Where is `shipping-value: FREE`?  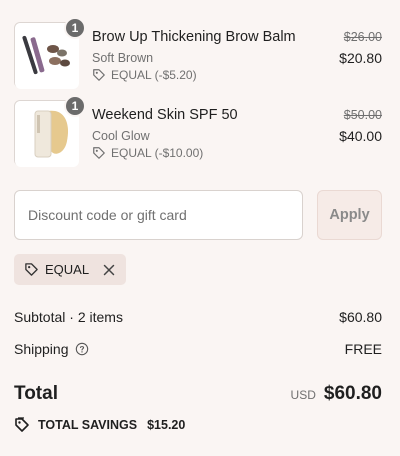
shipping-value: FREE is located at coordinates (363, 349).